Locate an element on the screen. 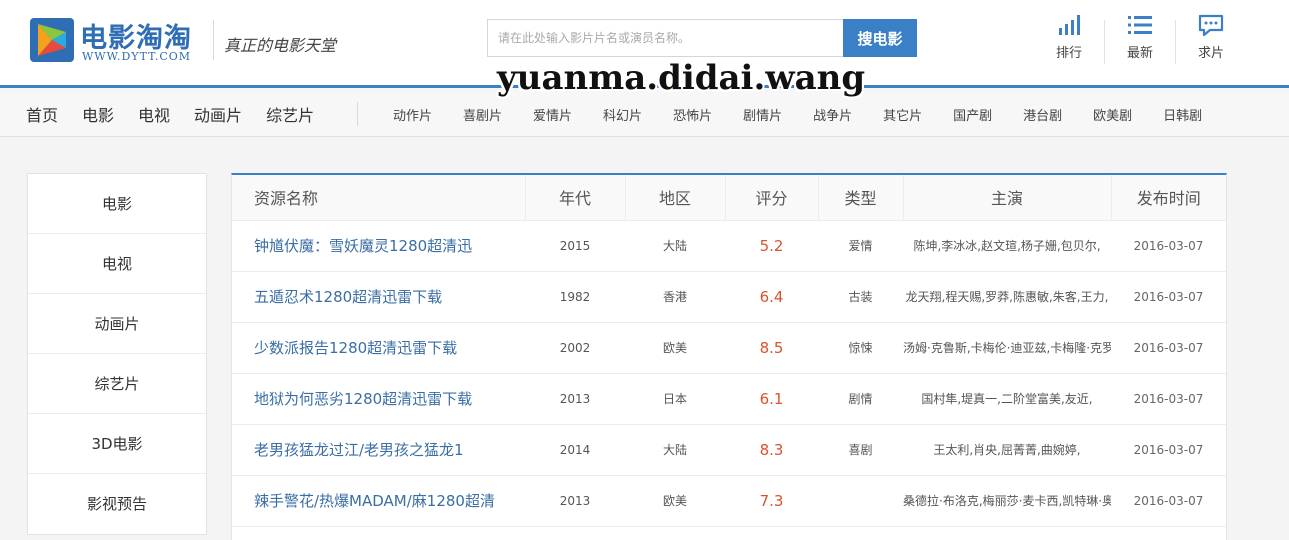 The image size is (1289, 540). search-input is located at coordinates (665, 38).